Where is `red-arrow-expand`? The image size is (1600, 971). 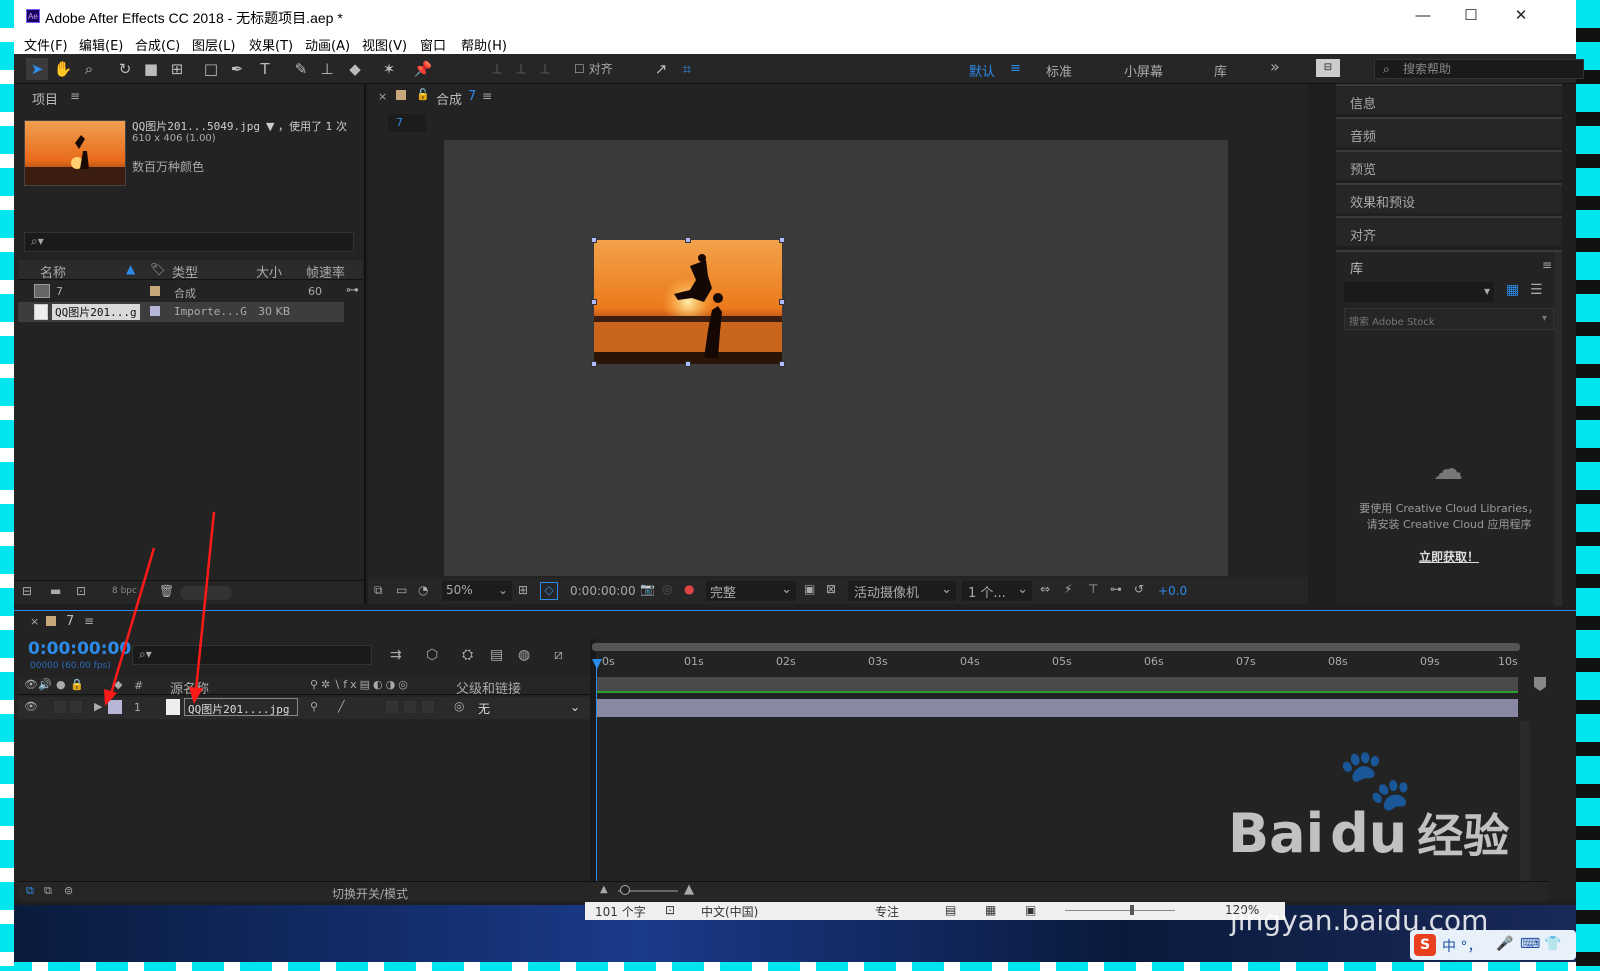 red-arrow-expand is located at coordinates (132, 621).